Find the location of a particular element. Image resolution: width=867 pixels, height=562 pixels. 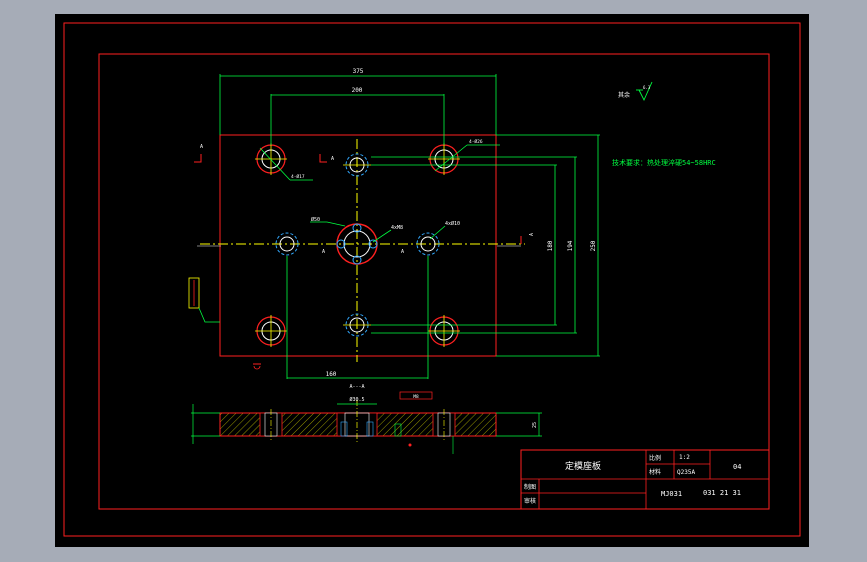

section-view: A---A Ø30.5 M8 25 is located at coordinates (366, 419).